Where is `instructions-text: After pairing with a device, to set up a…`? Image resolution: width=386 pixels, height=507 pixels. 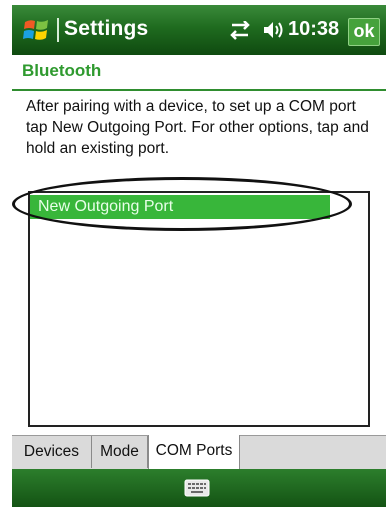 instructions-text: After pairing with a device, to set up a… is located at coordinates (197, 127).